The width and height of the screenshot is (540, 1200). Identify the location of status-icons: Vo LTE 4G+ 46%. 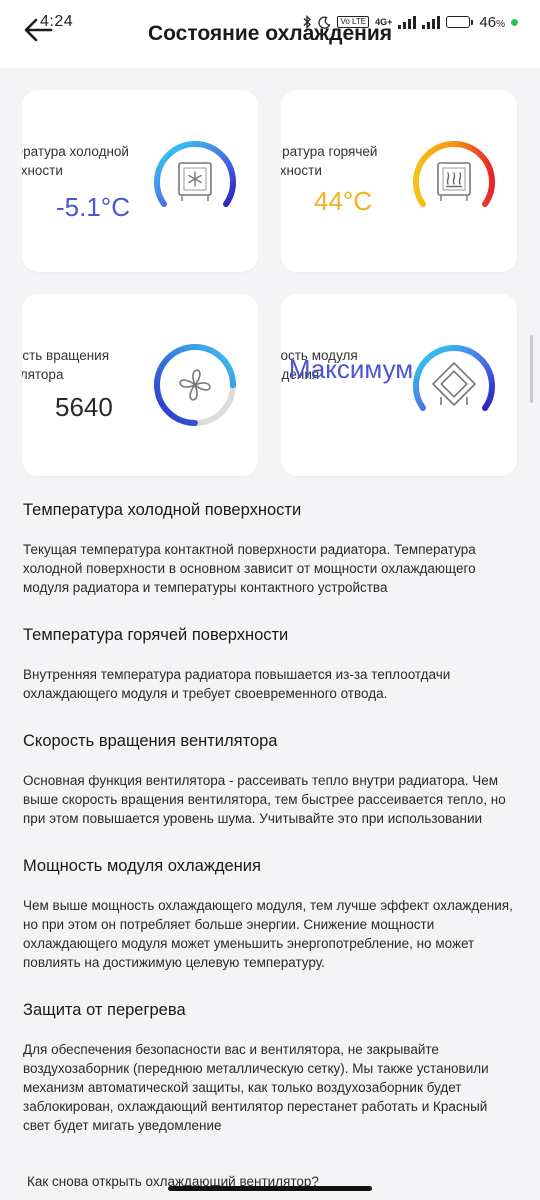
(410, 22).